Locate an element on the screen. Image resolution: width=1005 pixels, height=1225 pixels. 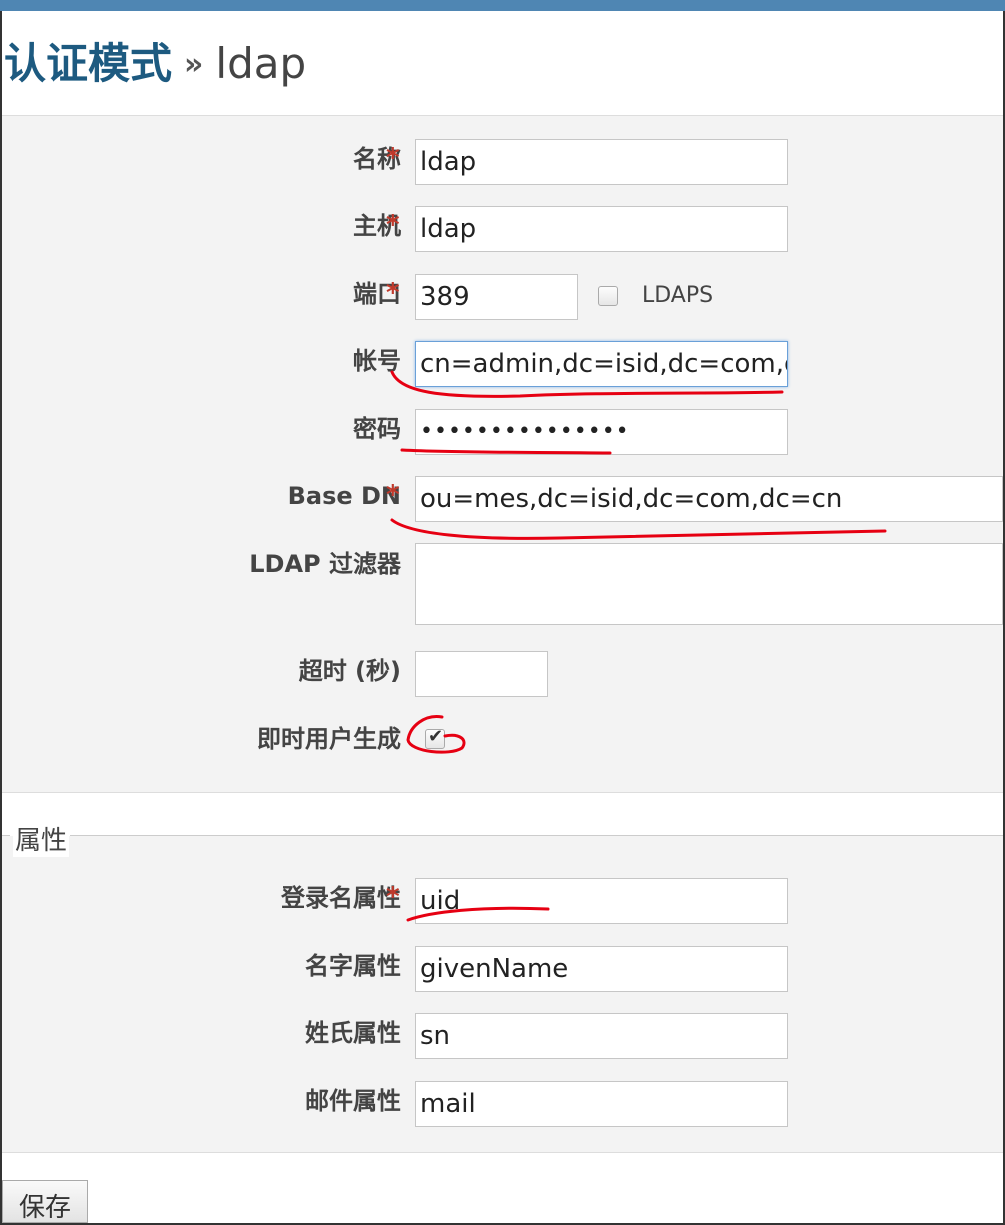
ldap-filter-label: LDAP 过滤器 is located at coordinates (325, 564).